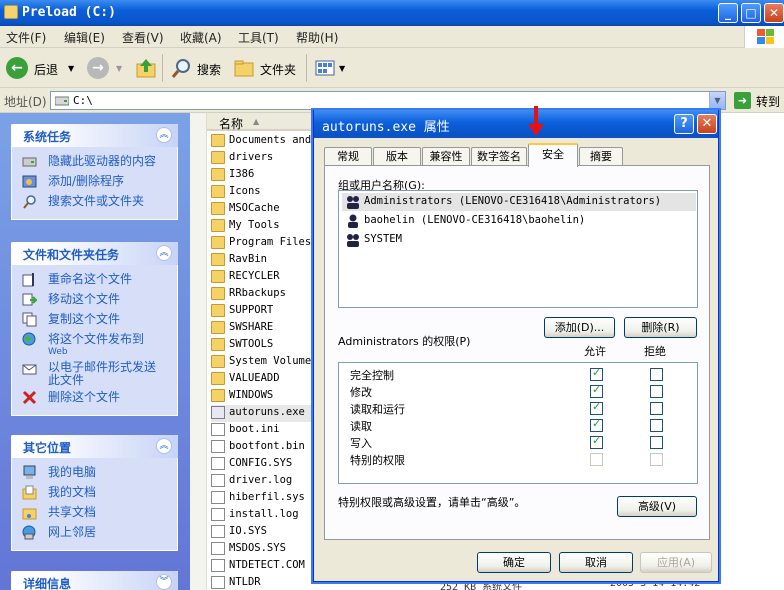 The width and height of the screenshot is (784, 590). I want to click on cancel-button: 取消, so click(596, 562).